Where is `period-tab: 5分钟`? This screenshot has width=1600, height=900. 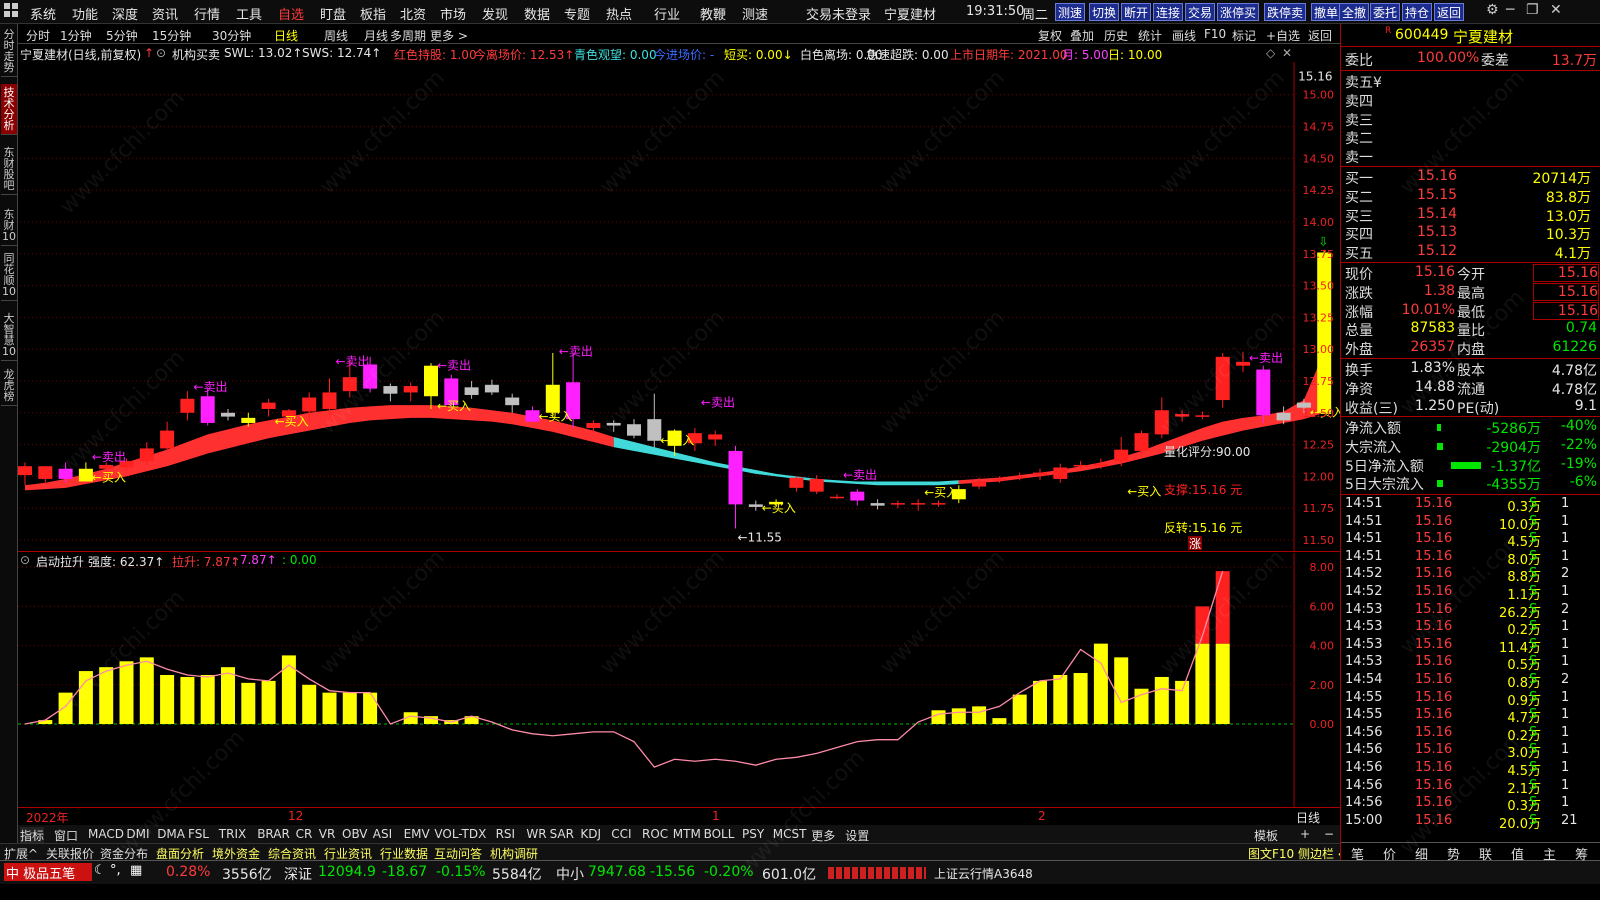 period-tab: 5分钟 is located at coordinates (122, 35).